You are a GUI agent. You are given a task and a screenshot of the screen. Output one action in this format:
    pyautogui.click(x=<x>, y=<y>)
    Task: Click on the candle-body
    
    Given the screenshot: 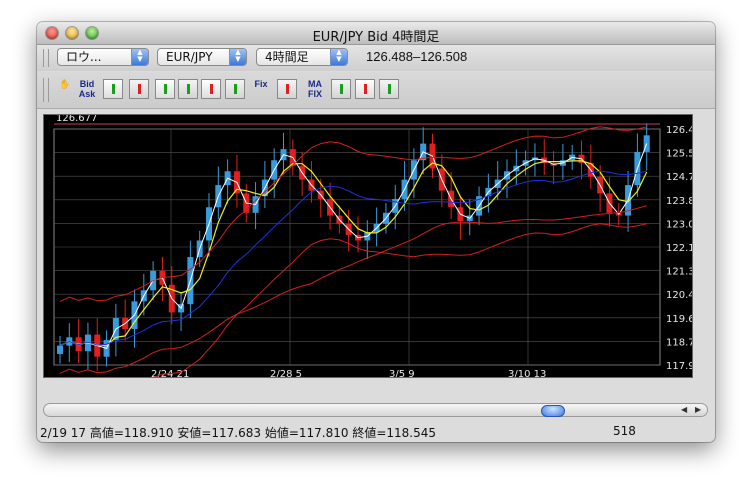 What is the action you would take?
    pyautogui.click(x=60, y=349)
    